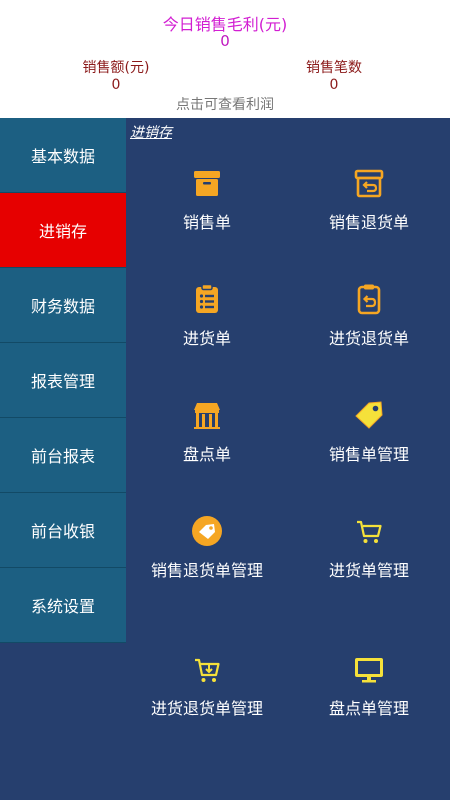 The height and width of the screenshot is (800, 450). I want to click on box-return-icon, so click(369, 183).